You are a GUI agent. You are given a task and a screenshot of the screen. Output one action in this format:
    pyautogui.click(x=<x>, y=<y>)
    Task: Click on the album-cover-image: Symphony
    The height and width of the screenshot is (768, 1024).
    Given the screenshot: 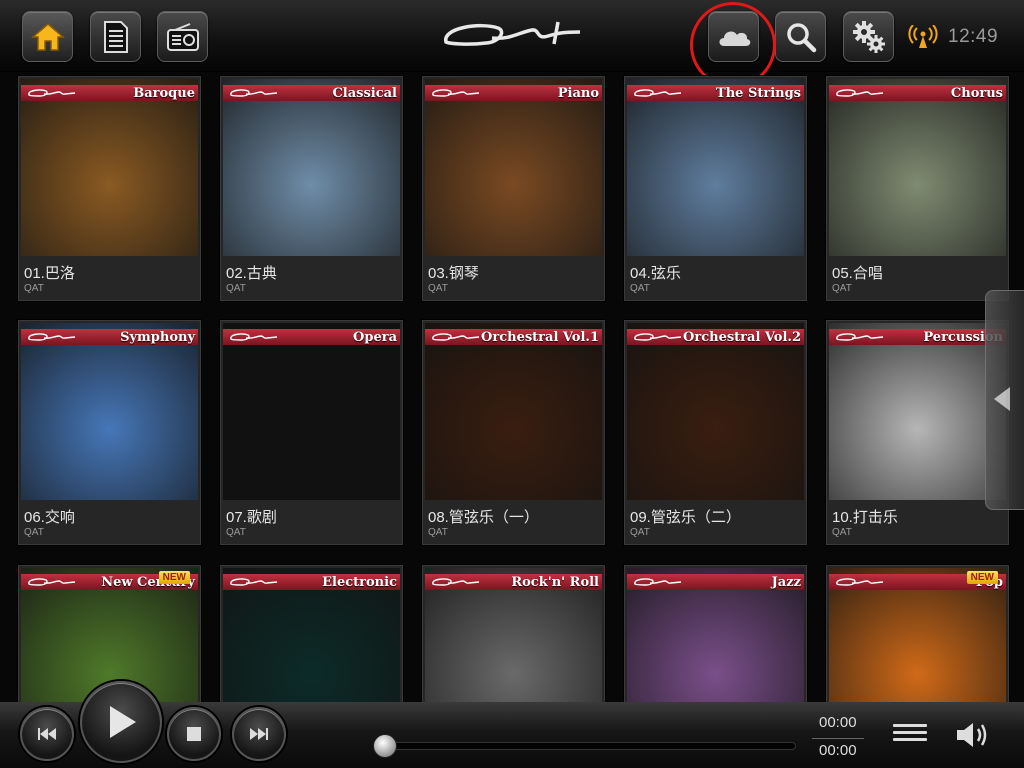 What is the action you would take?
    pyautogui.click(x=109, y=411)
    